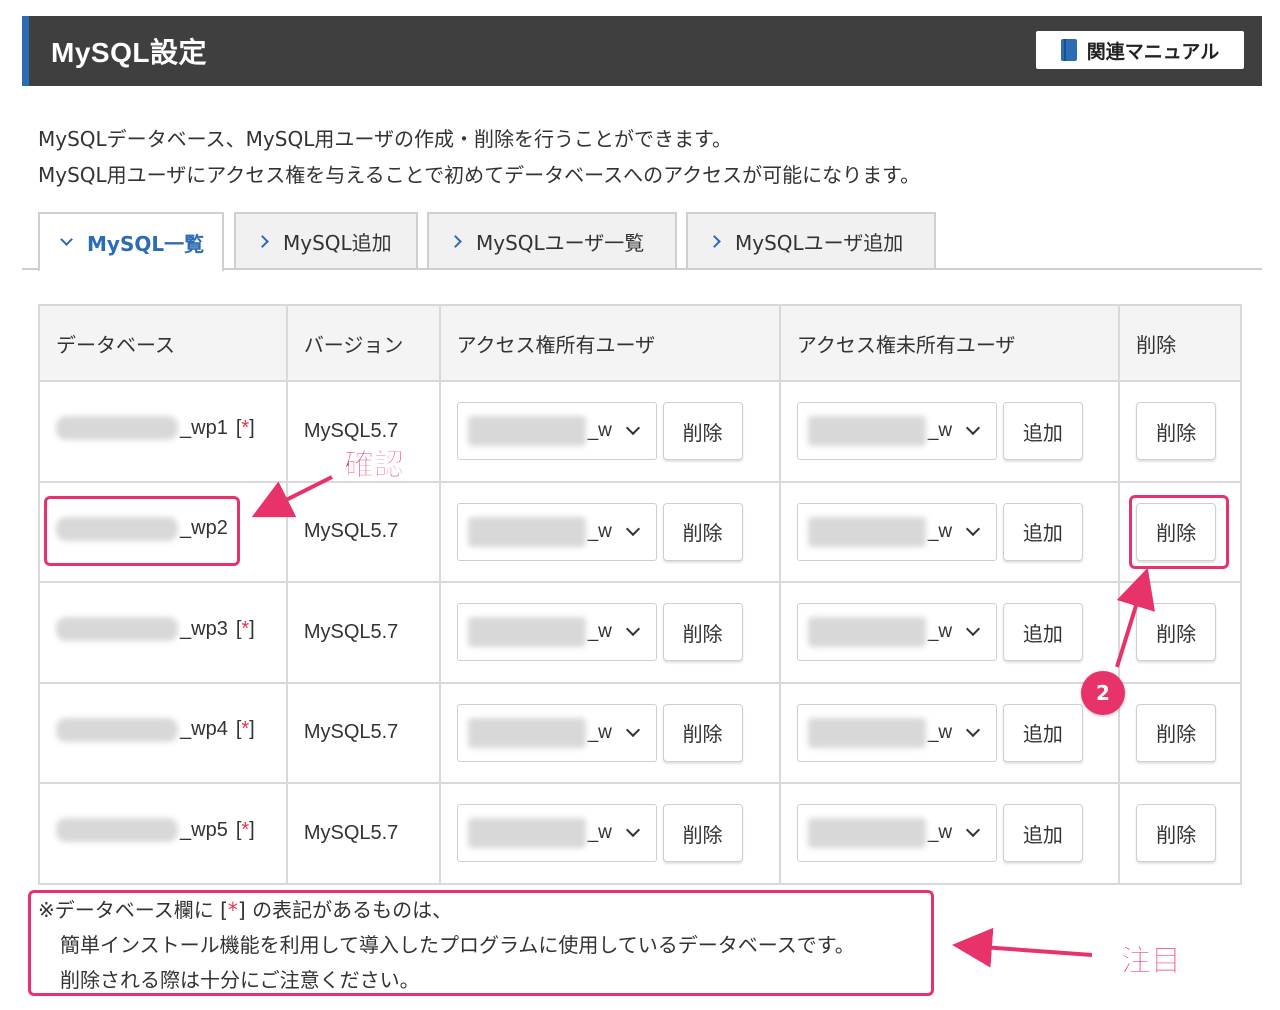  Describe the element at coordinates (292, 496) in the screenshot. I see `arrow-to-wp2` at that location.